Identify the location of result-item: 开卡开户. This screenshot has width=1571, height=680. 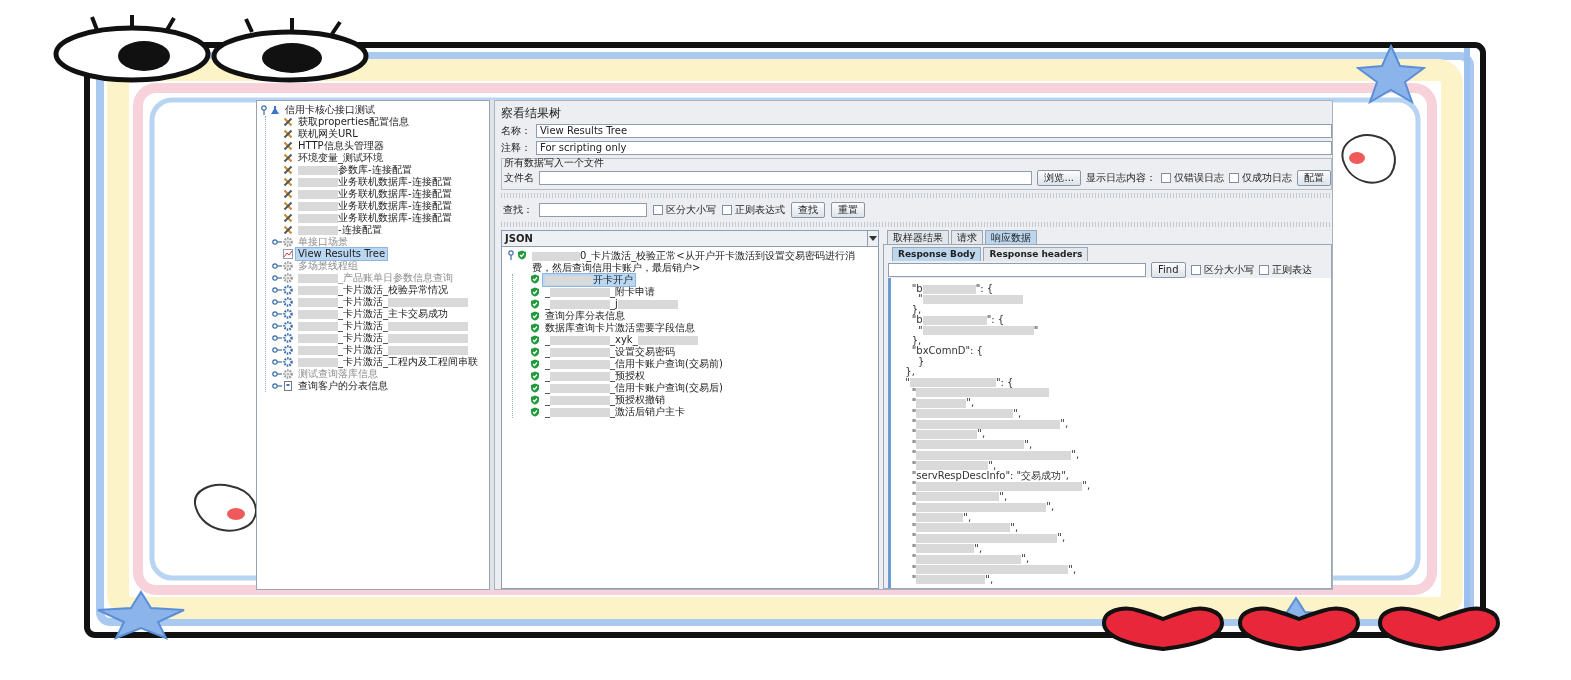
(589, 280).